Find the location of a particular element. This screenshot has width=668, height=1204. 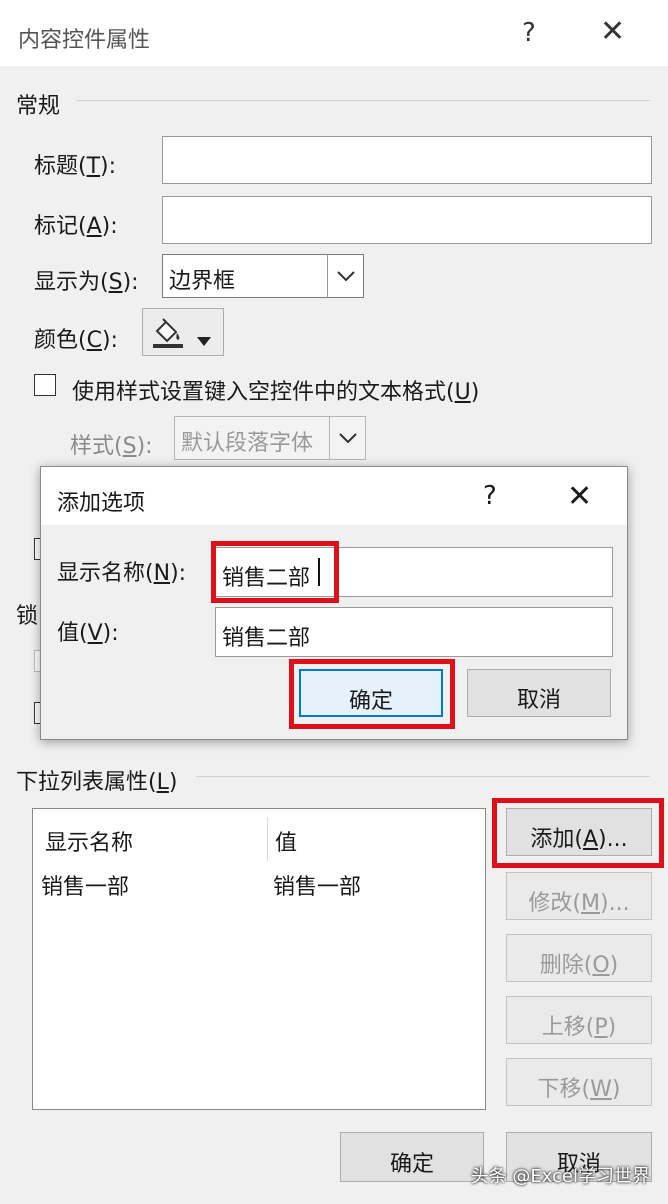

style-value: 默认段落字体 is located at coordinates (247, 443).